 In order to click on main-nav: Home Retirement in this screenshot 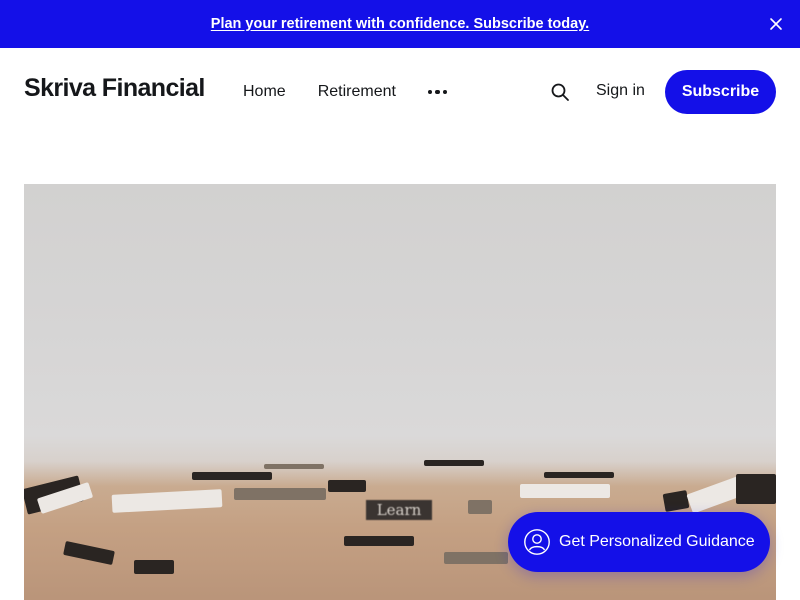, I will do `click(345, 92)`.